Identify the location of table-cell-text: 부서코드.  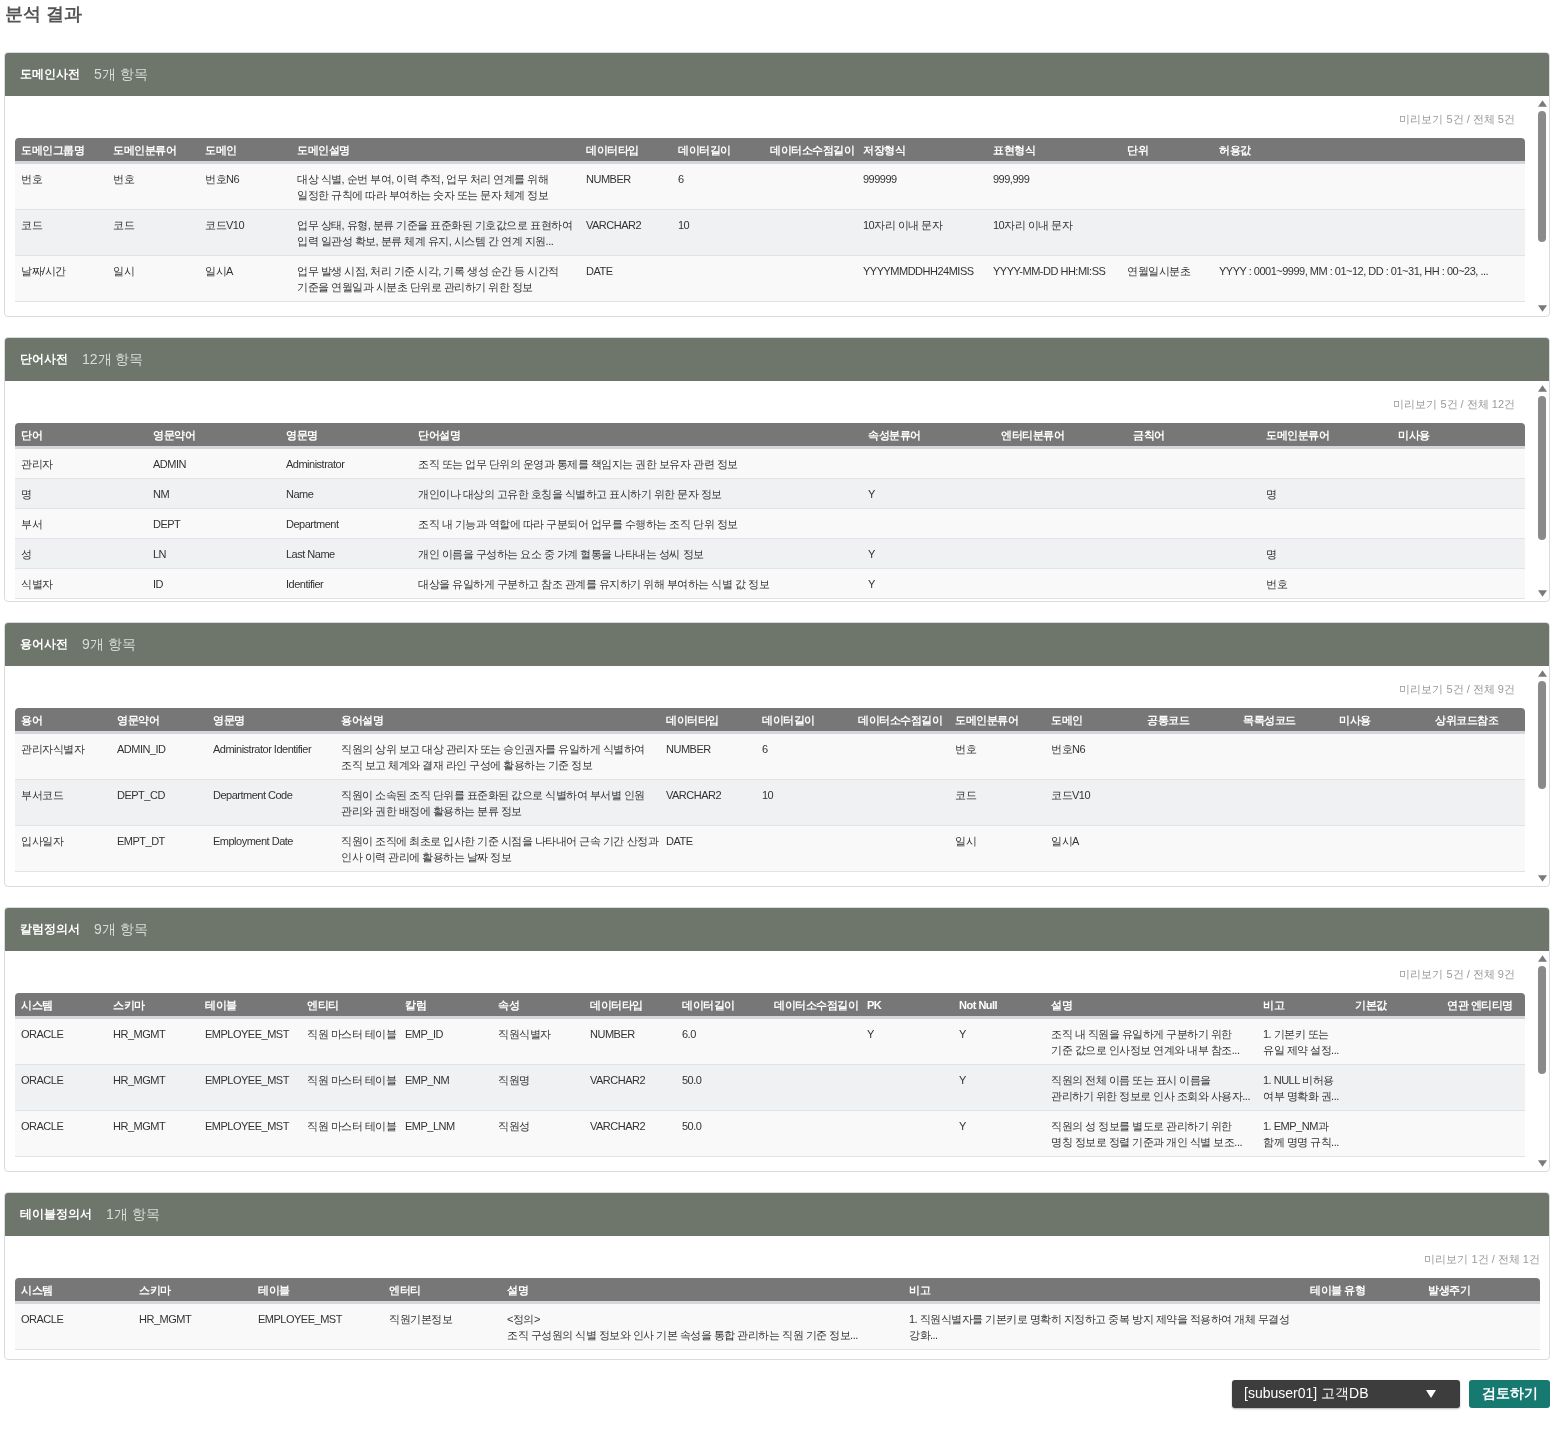
(42, 795).